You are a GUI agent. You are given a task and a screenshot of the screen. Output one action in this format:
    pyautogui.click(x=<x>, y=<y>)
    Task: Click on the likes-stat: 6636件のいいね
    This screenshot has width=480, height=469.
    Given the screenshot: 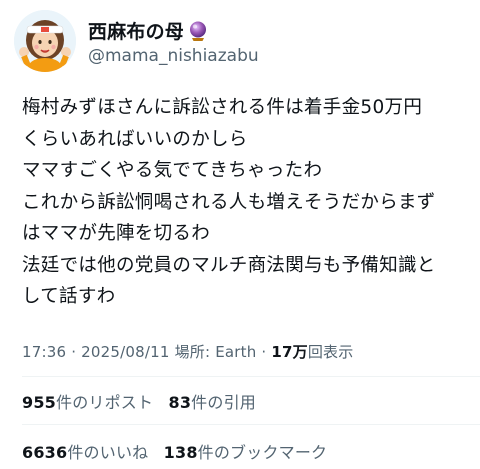 What is the action you would take?
    pyautogui.click(x=85, y=452)
    